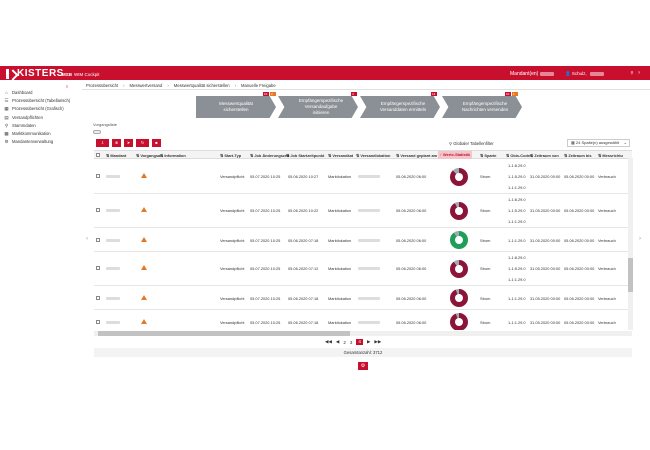  Describe the element at coordinates (359, 342) in the screenshot. I see `page-link-current: 4` at that location.